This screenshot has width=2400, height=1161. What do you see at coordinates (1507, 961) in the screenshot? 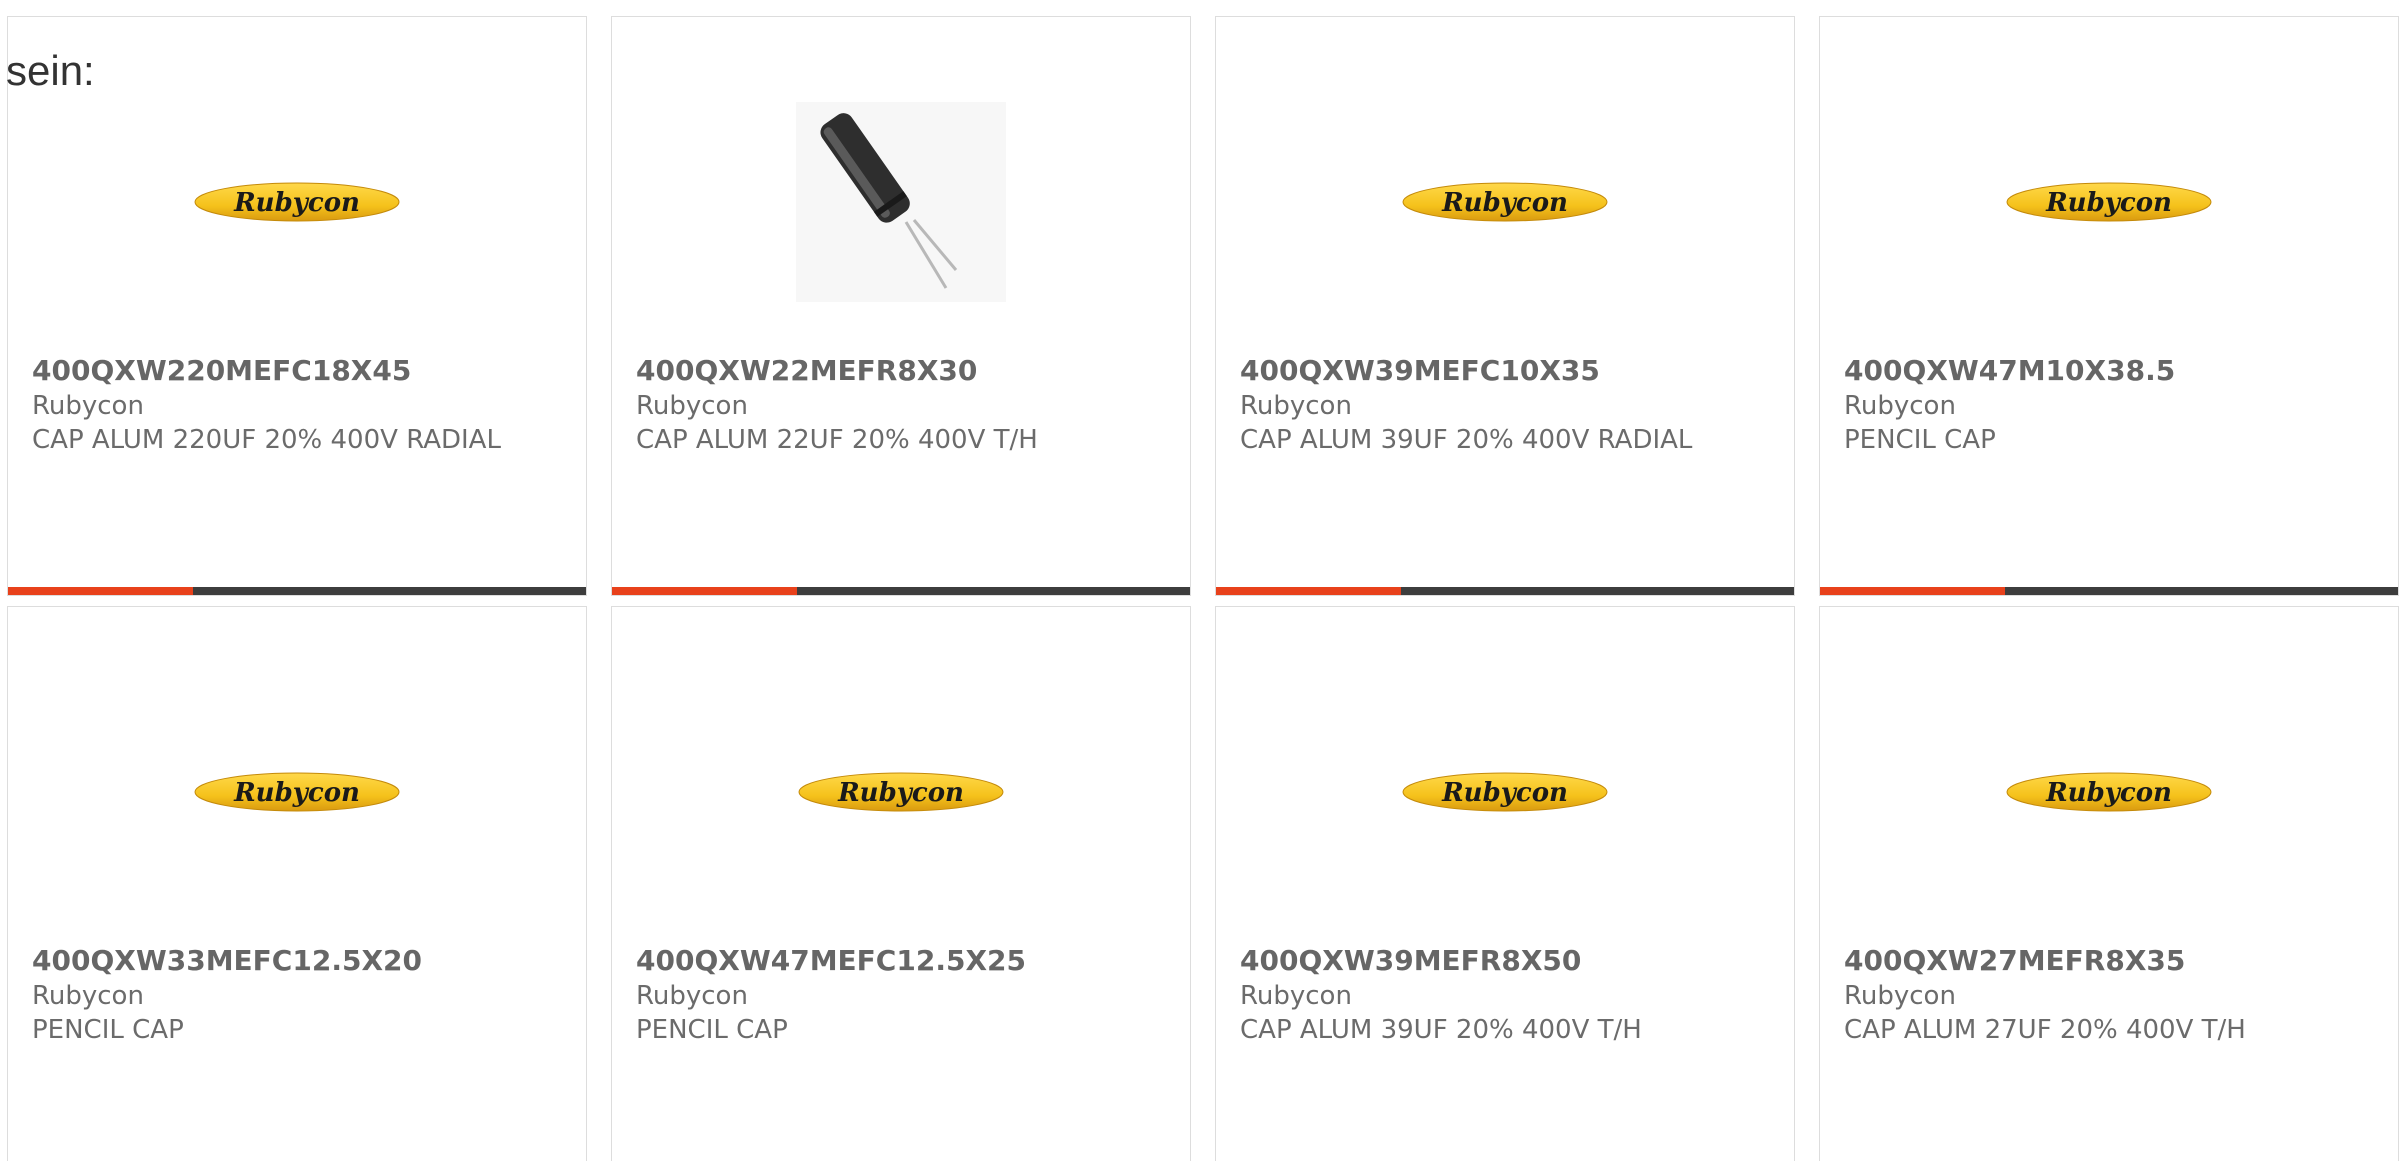
I see `part-number-link: 400QXW39MEFR8X50` at bounding box center [1507, 961].